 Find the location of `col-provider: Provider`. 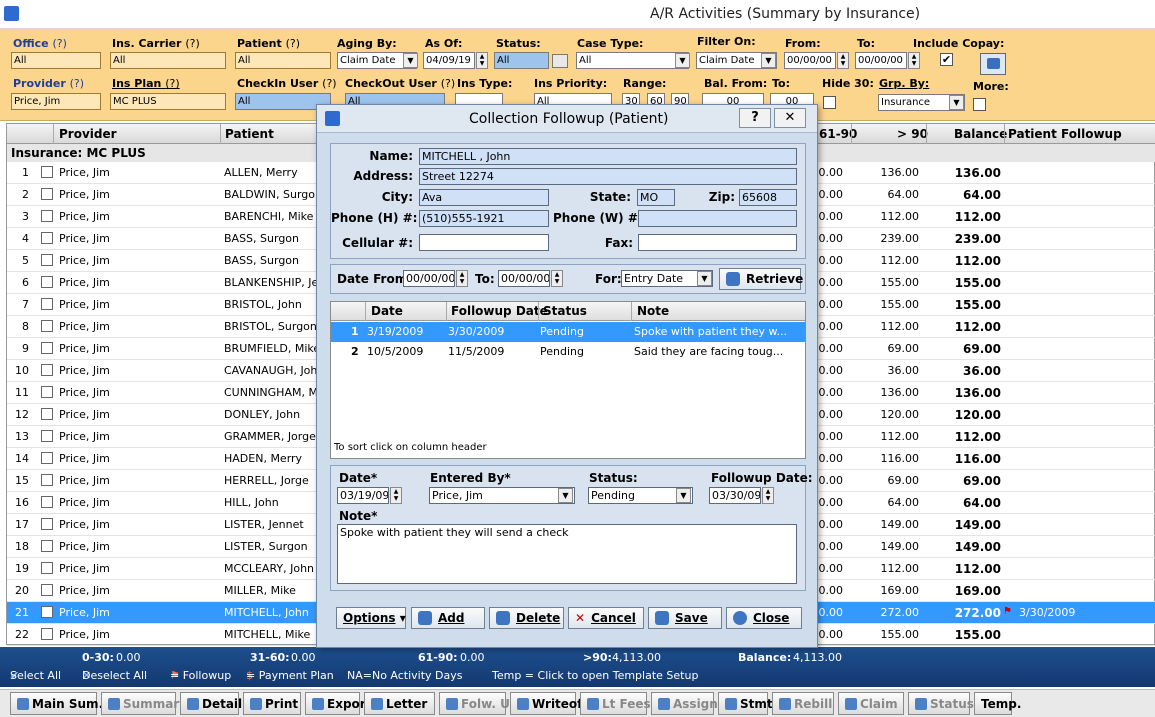

col-provider: Provider is located at coordinates (88, 134).